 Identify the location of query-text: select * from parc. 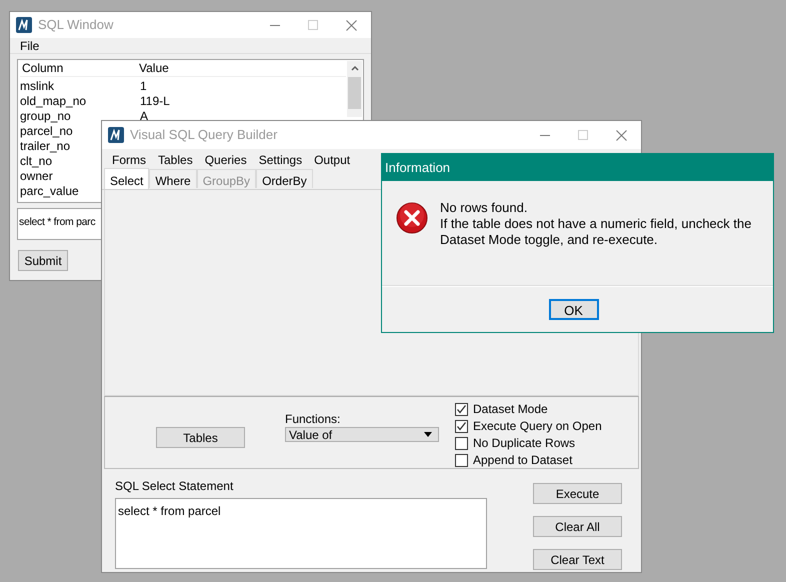
(57, 222).